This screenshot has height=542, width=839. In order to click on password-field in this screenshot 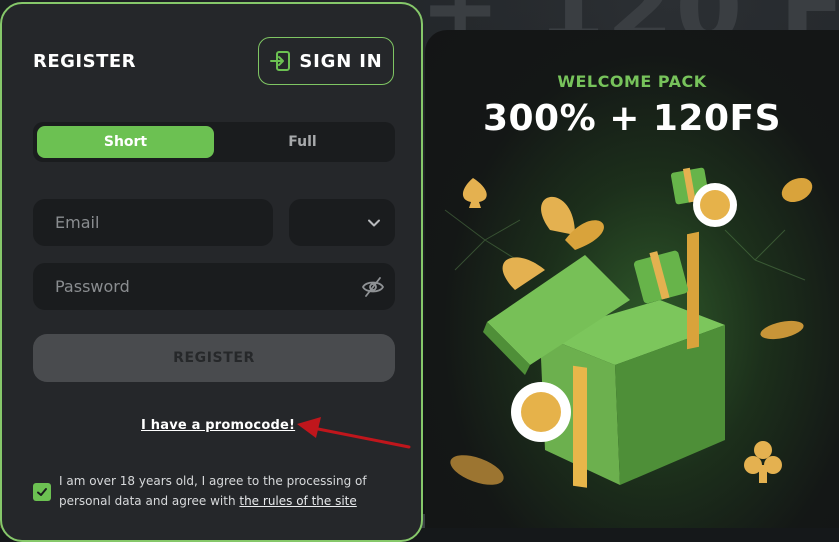, I will do `click(214, 286)`.